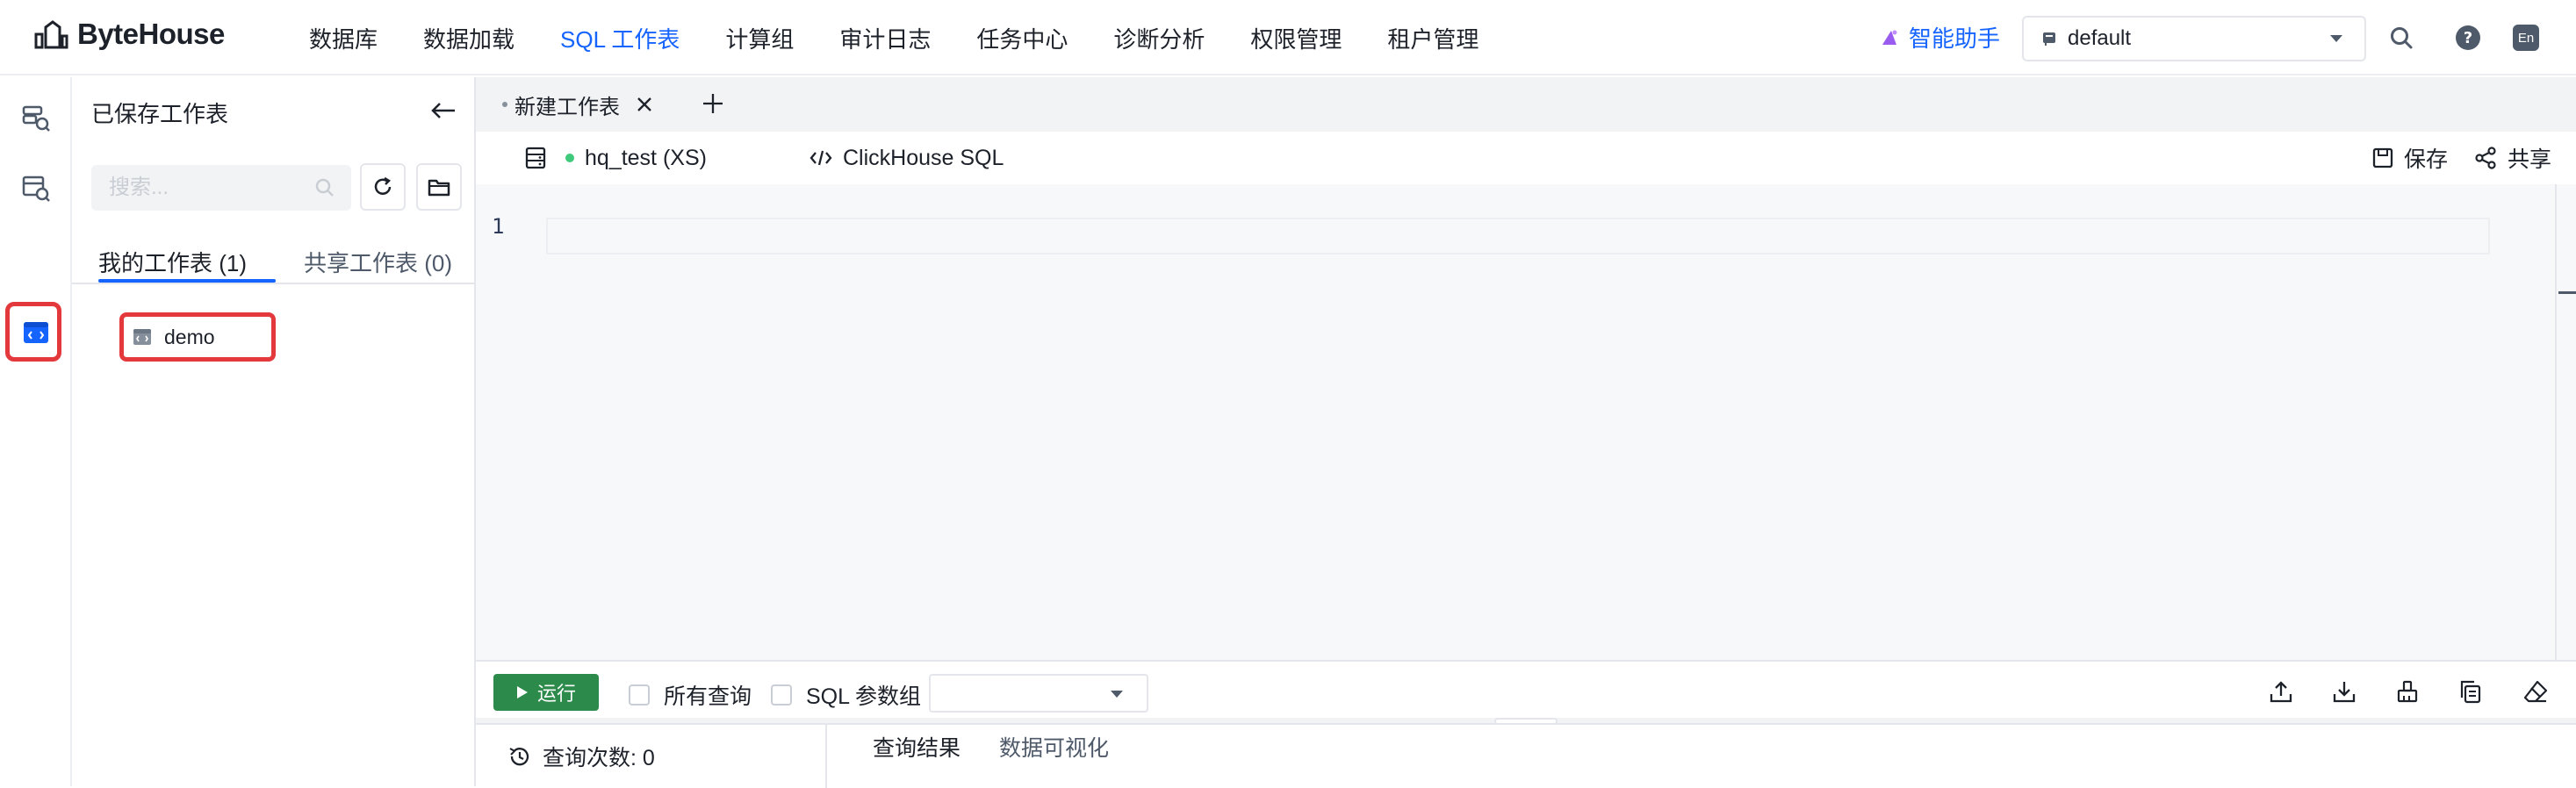 The image size is (2576, 788). Describe the element at coordinates (2565, 422) in the screenshot. I see `editor-scrollbar` at that location.